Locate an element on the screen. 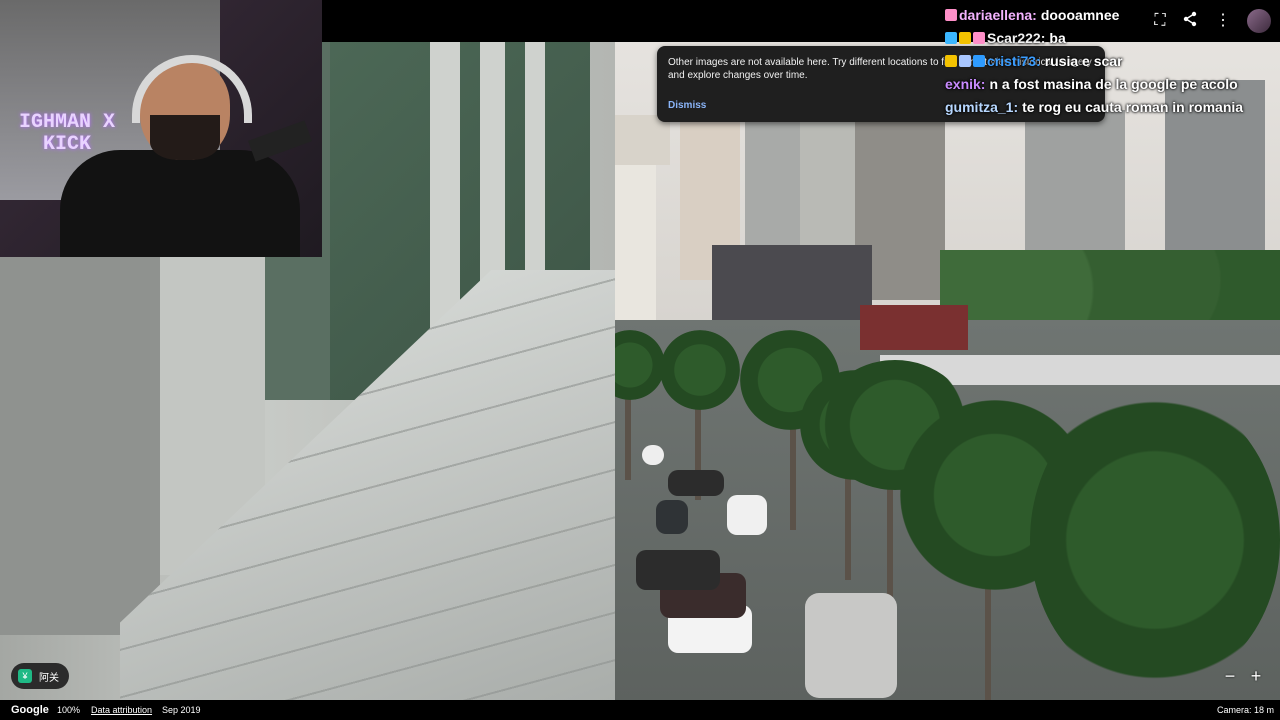  van is located at coordinates (851, 645).